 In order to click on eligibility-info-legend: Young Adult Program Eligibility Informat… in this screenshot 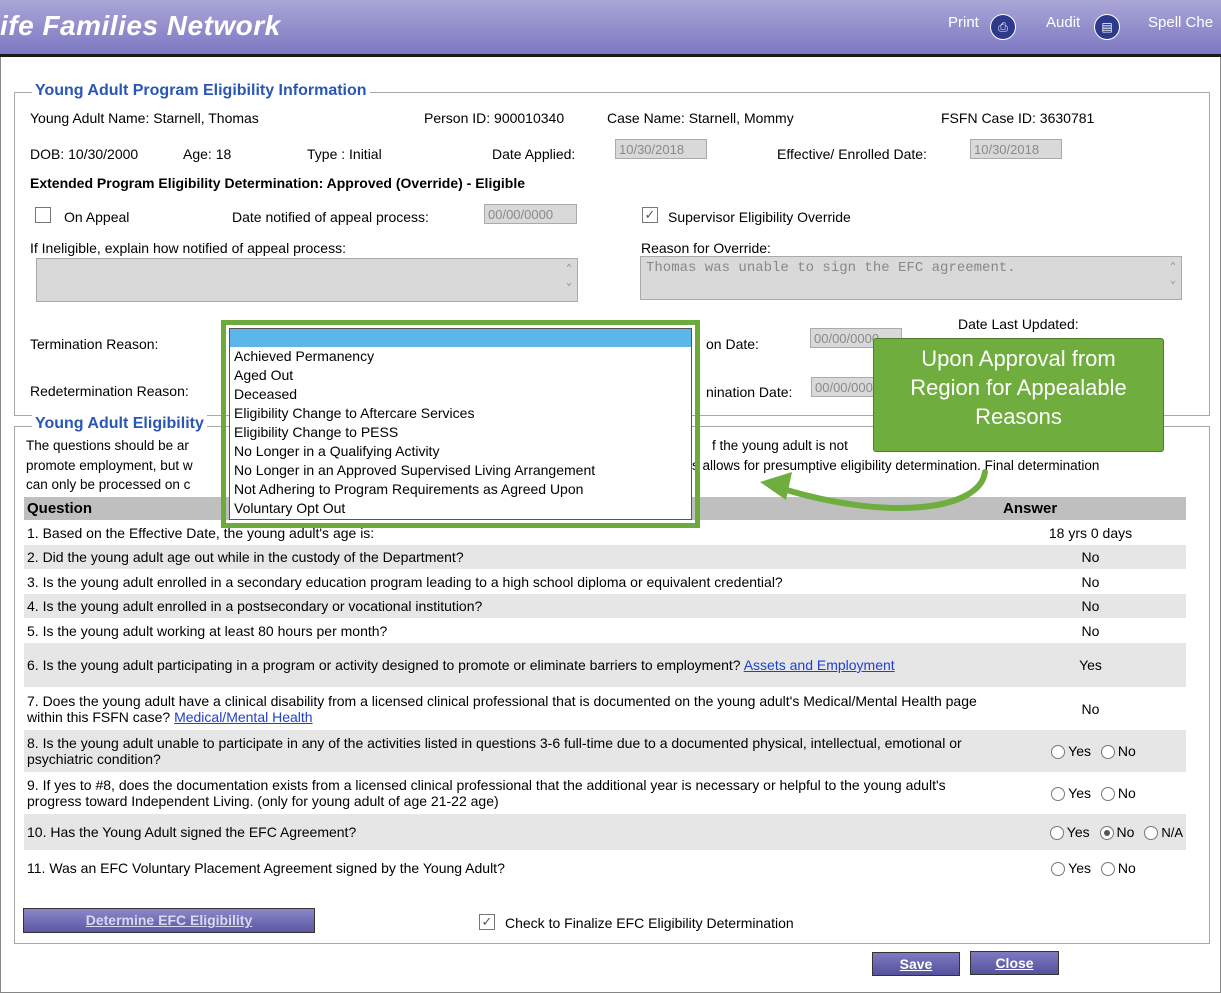, I will do `click(201, 91)`.